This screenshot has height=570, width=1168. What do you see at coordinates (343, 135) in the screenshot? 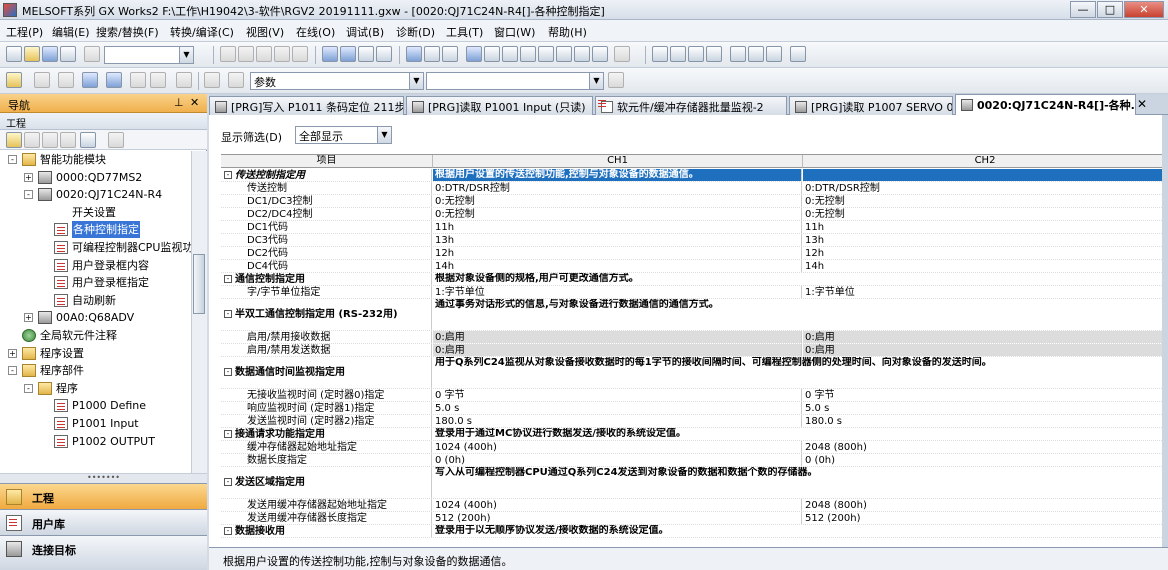
I see `filter-select: 全部显示 ▼` at bounding box center [343, 135].